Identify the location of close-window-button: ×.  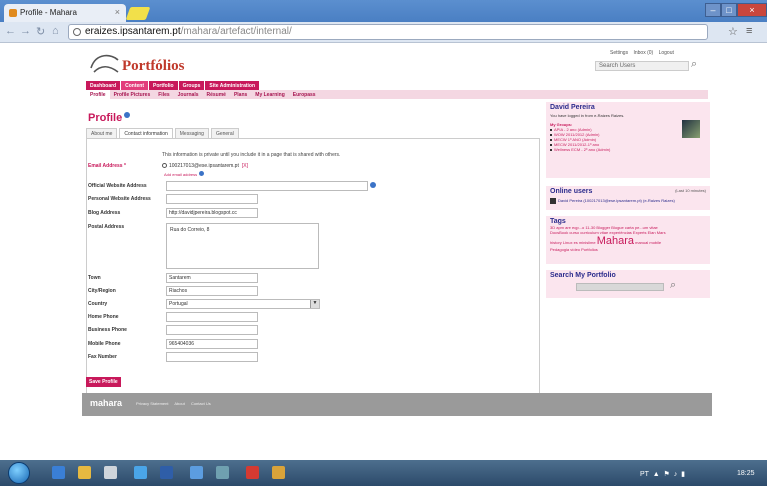
(752, 10).